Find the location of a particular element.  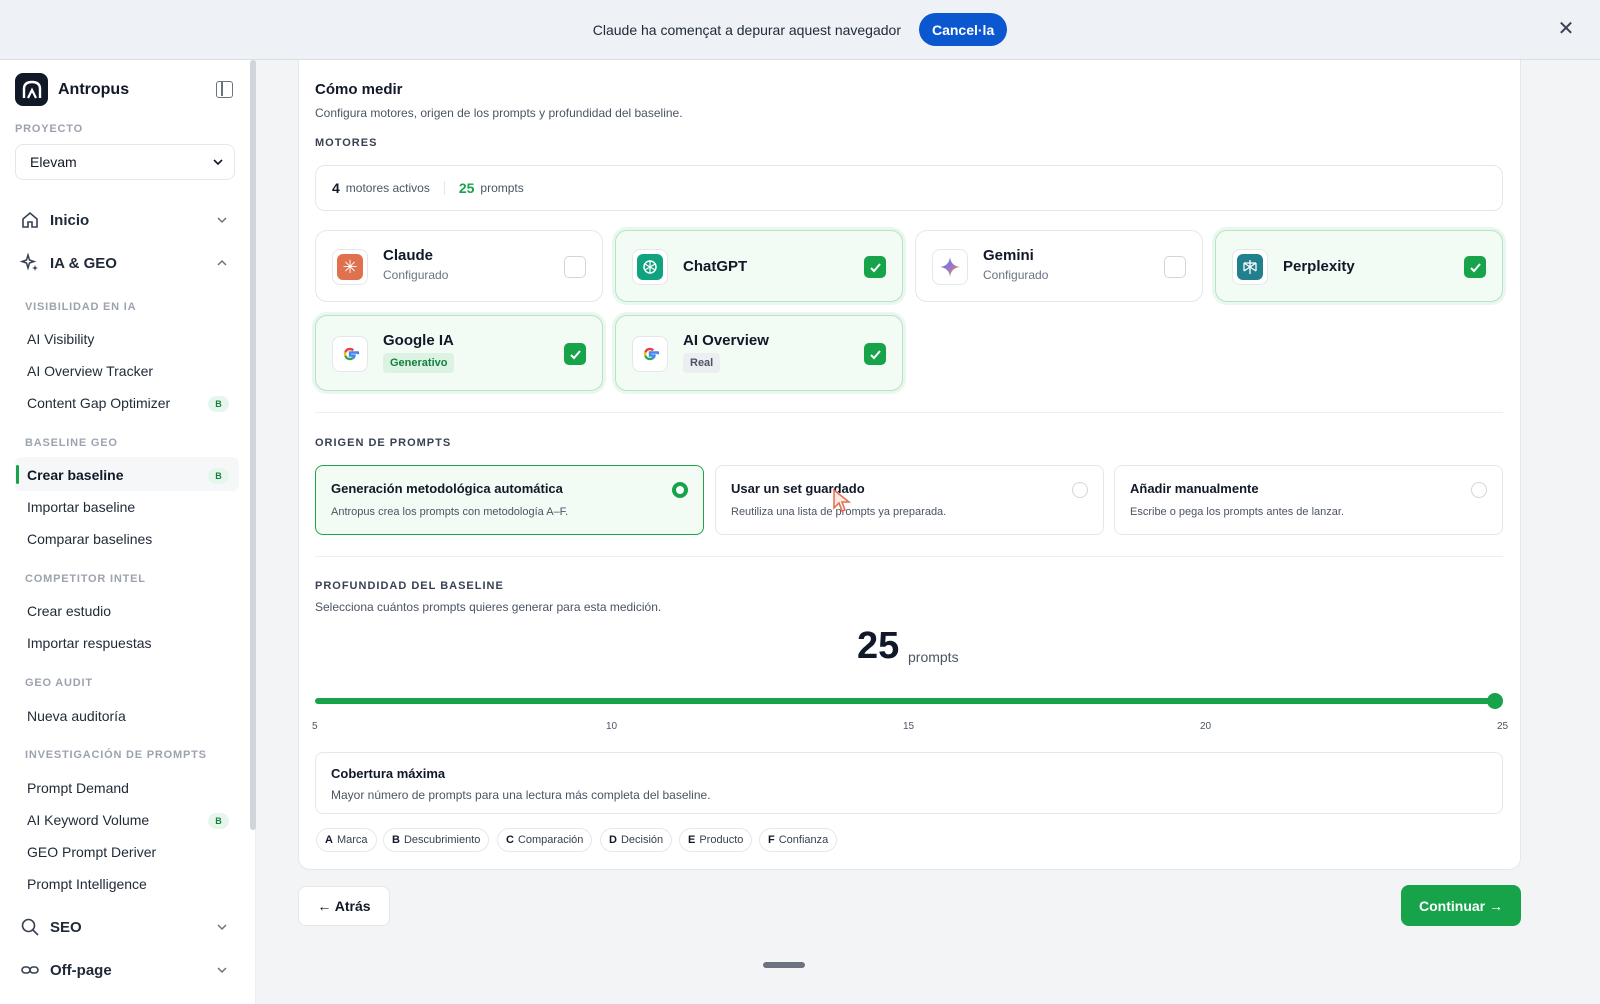

engine-card-perplexity: Perplexity is located at coordinates (1359, 266).